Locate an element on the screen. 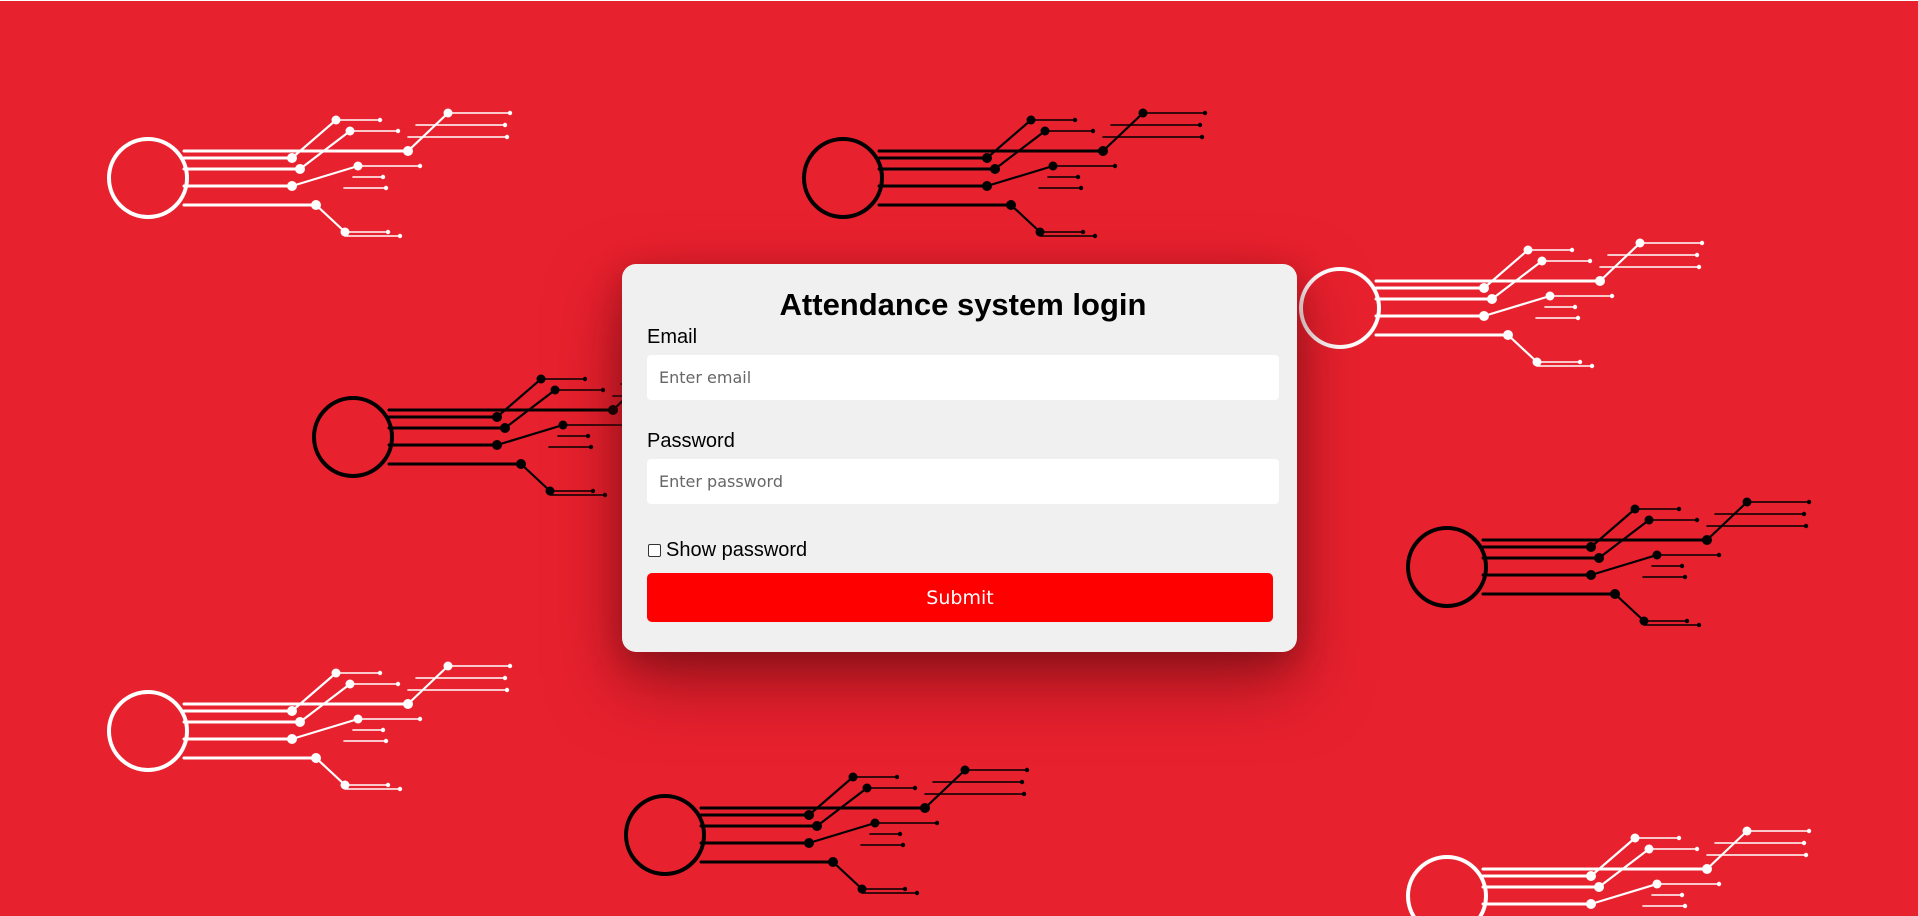 The height and width of the screenshot is (916, 1918). password-label: Password is located at coordinates (691, 441).